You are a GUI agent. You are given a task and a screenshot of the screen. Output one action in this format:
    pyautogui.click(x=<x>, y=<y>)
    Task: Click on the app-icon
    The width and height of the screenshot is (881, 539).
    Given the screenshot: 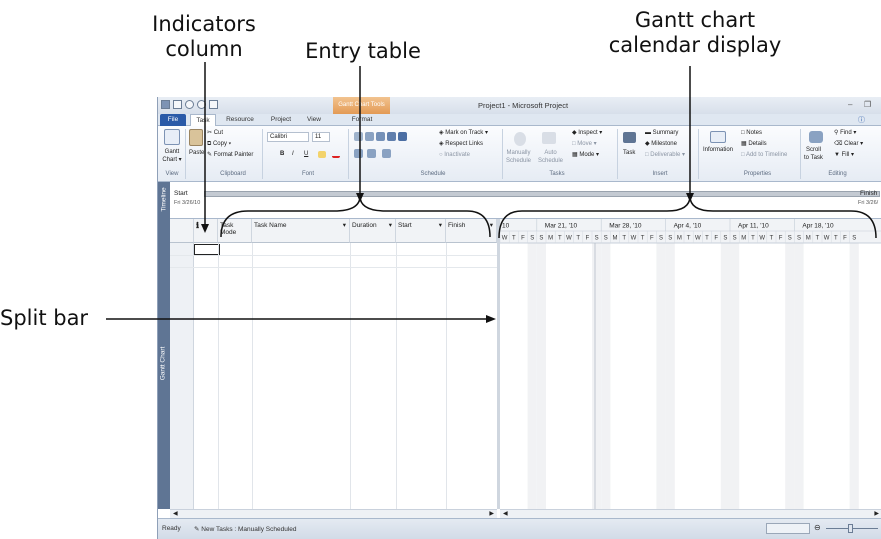 What is the action you would take?
    pyautogui.click(x=165, y=104)
    